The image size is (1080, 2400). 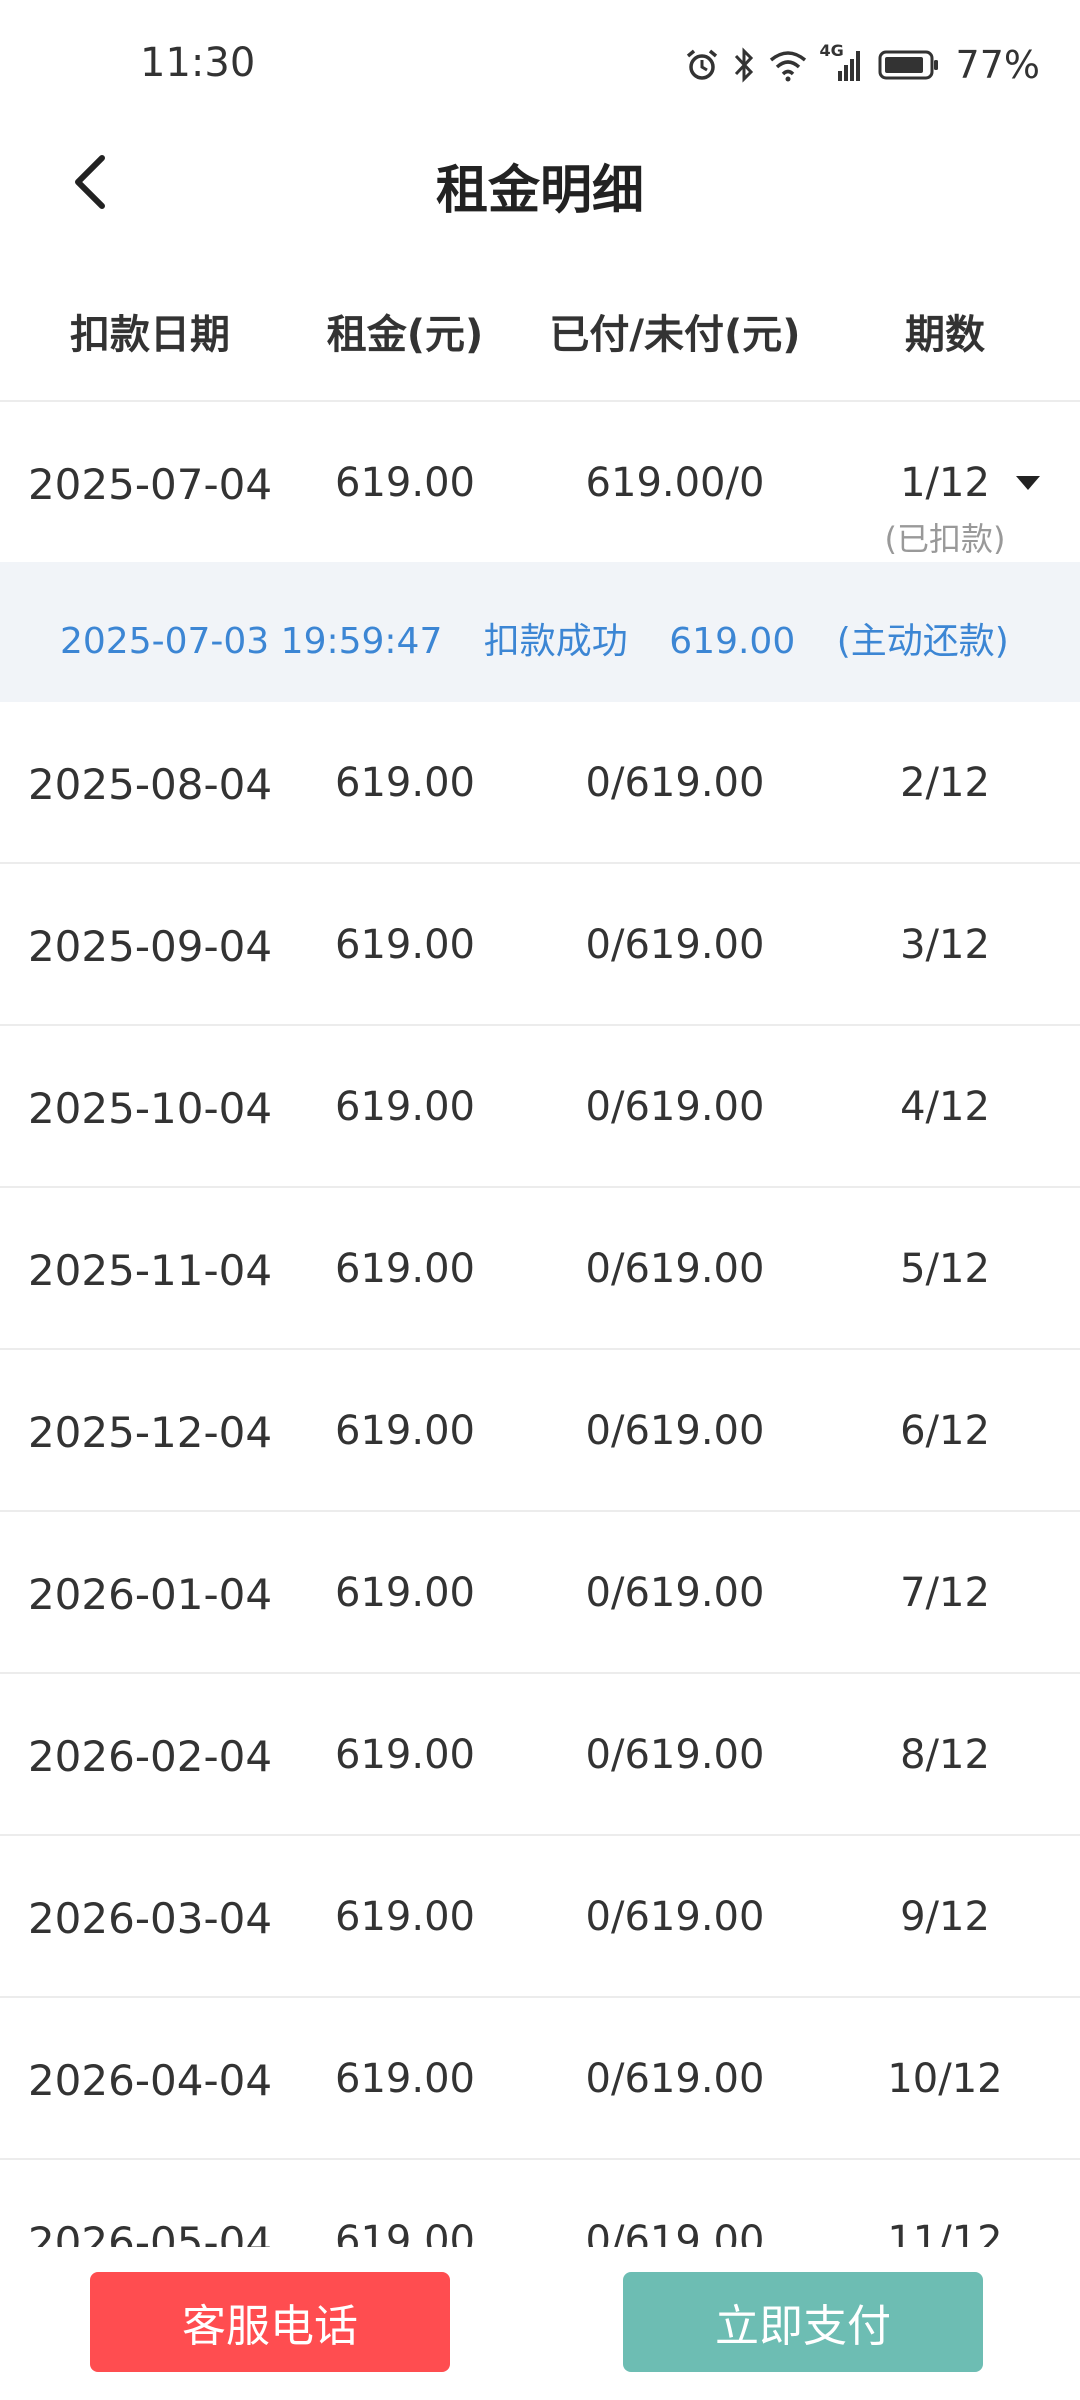 What do you see at coordinates (540, 332) in the screenshot?
I see `table-header: 扣款日期 租金(元) 已付/未付(元) 期数` at bounding box center [540, 332].